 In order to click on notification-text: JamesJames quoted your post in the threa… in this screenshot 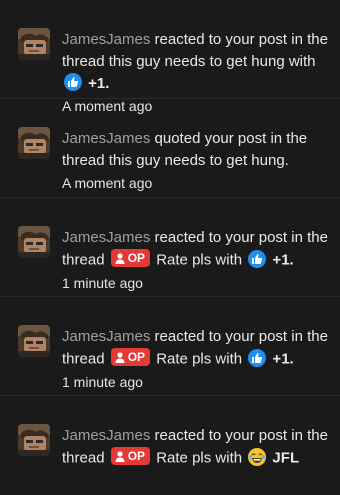, I will do `click(199, 161)`.